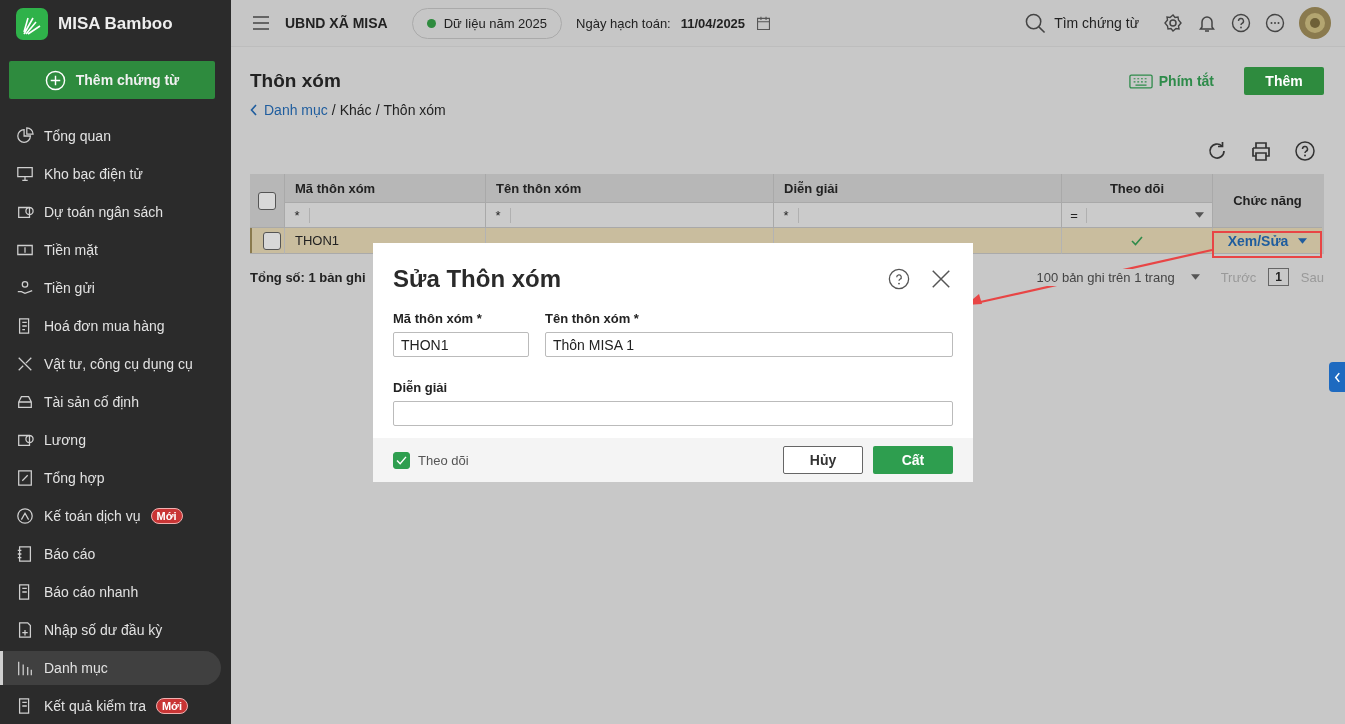  Describe the element at coordinates (110, 174) in the screenshot. I see `sidebar-item: Kho bạc điện tử` at that location.